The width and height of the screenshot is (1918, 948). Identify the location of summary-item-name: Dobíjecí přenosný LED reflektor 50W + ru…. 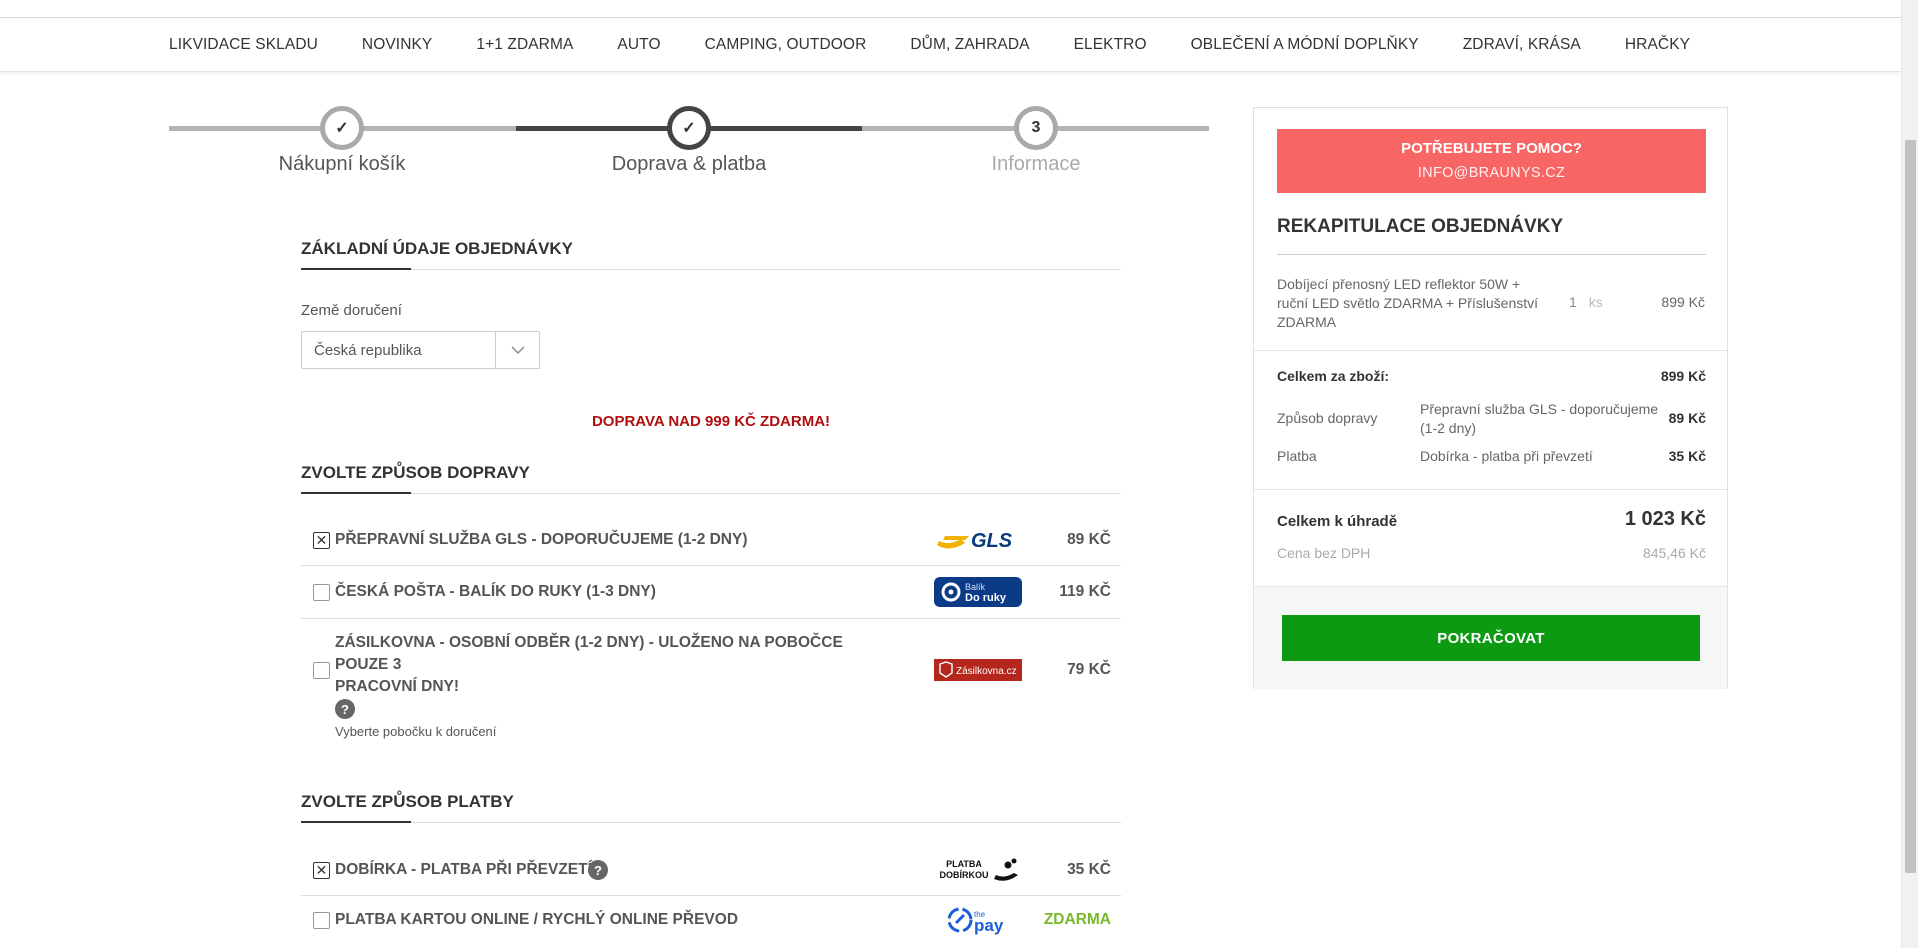
(1408, 303).